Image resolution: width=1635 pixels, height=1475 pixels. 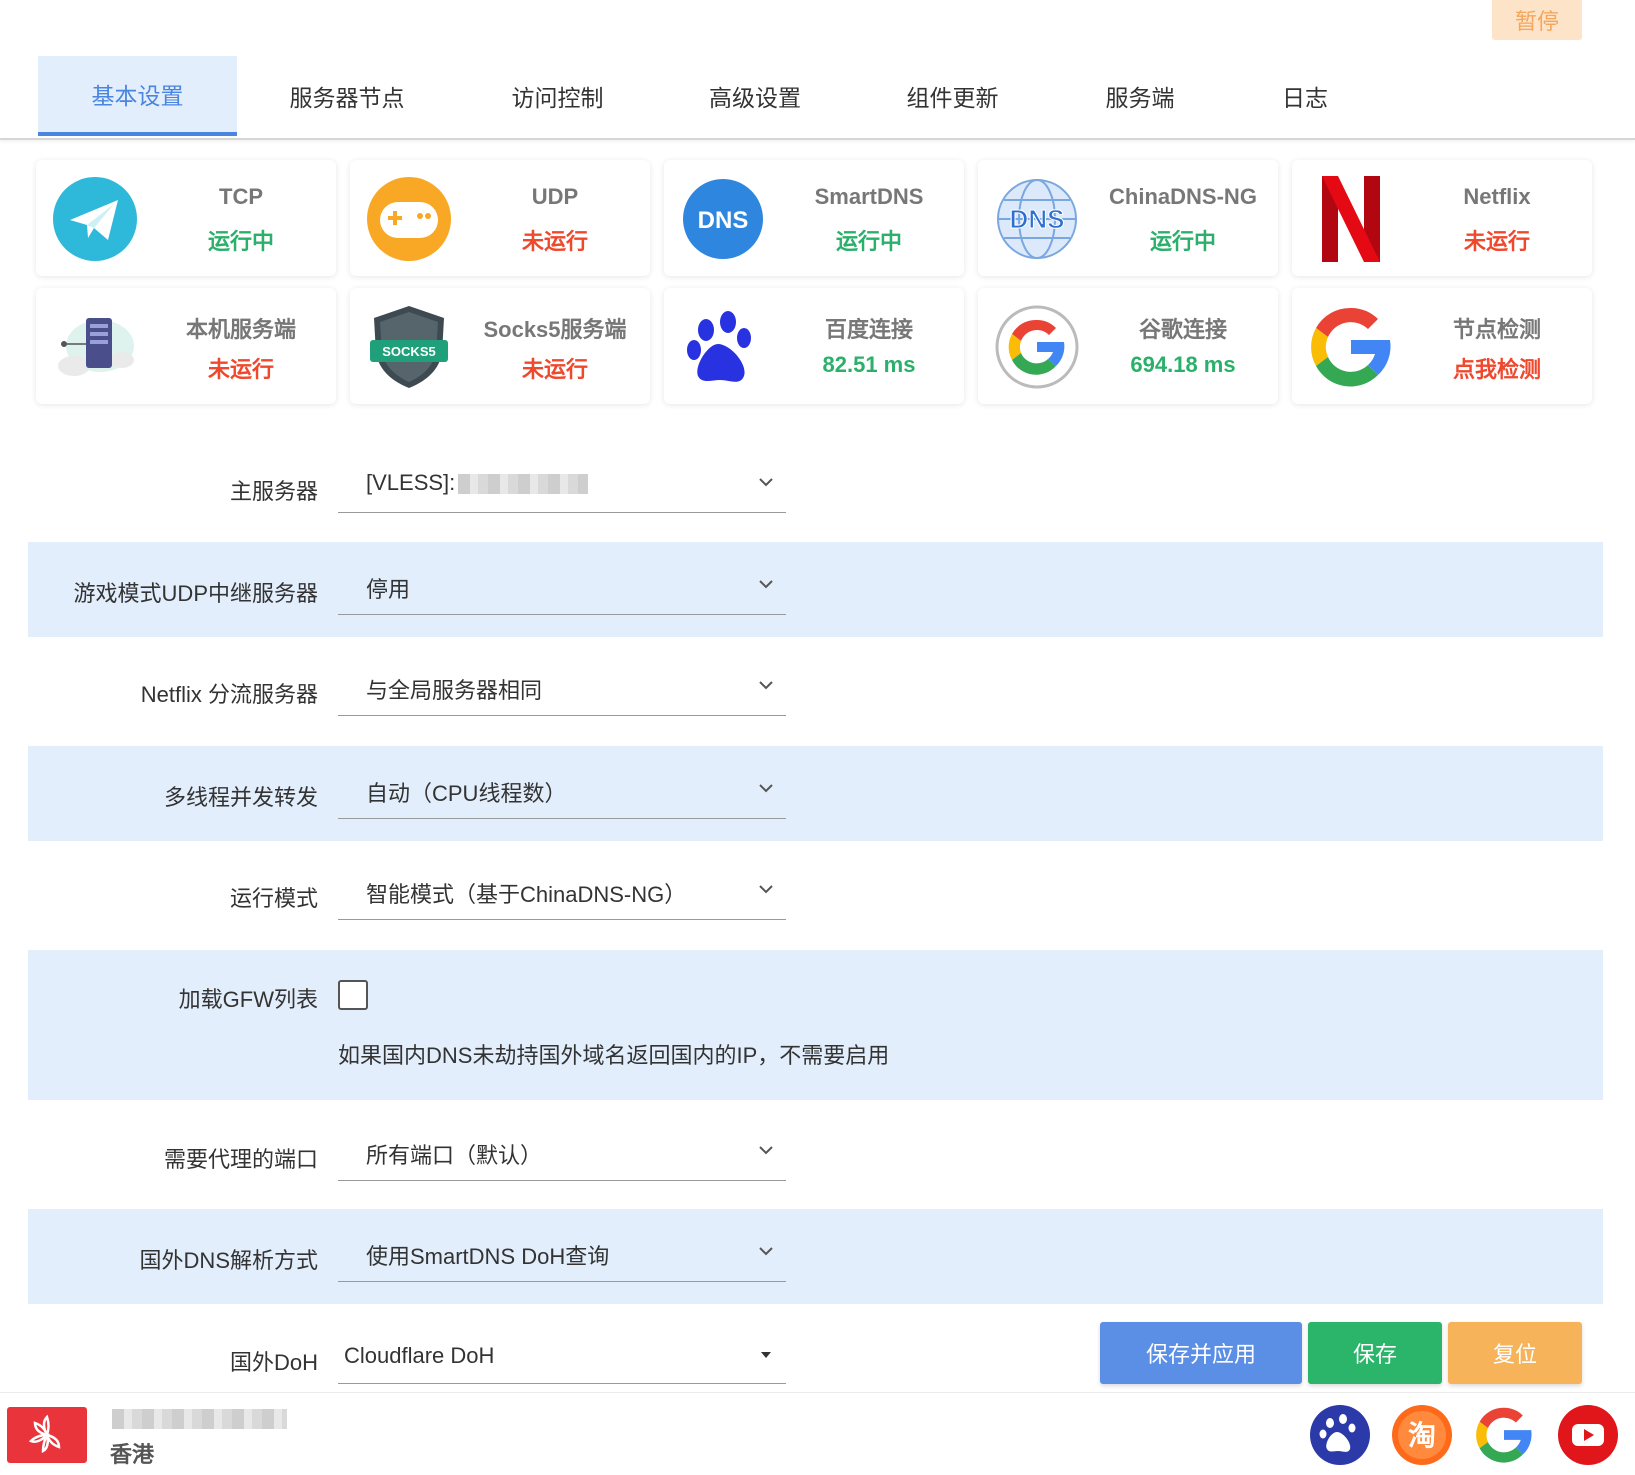 I want to click on google-round-icon, so click(x=1037, y=347).